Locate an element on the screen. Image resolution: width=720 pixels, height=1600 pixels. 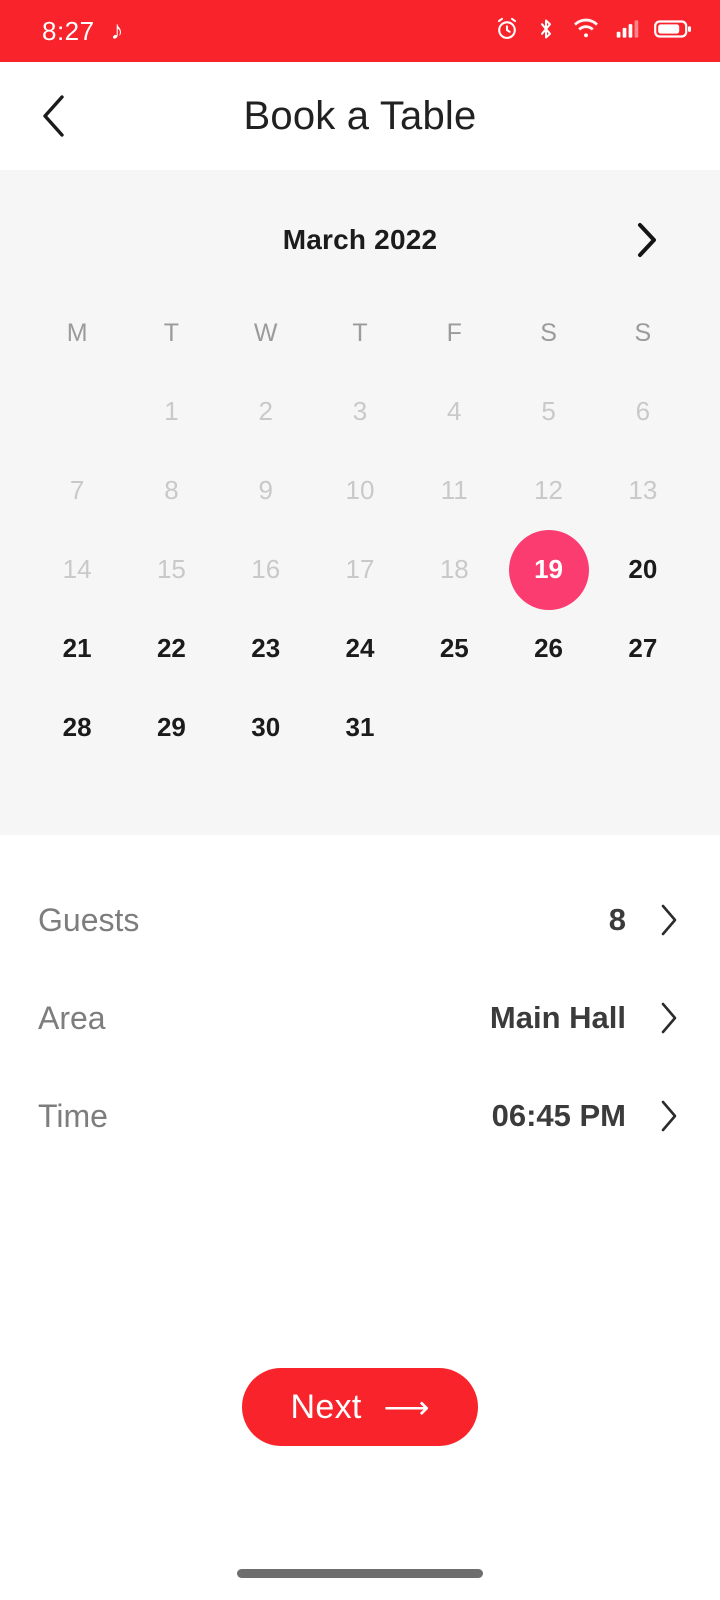
status-bar-clock: 8:27 is located at coordinates (68, 30).